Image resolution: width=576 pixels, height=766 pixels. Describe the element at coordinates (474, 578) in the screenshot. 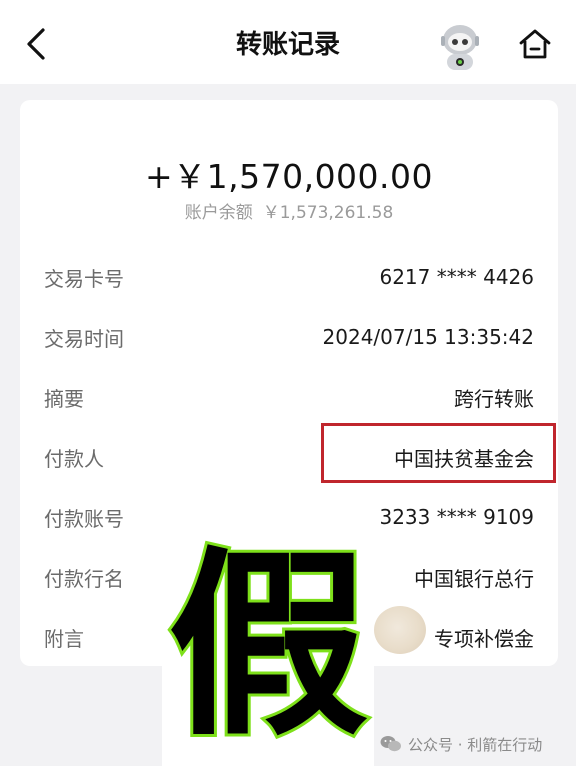

I see `detail-value: 中国银行总行` at that location.